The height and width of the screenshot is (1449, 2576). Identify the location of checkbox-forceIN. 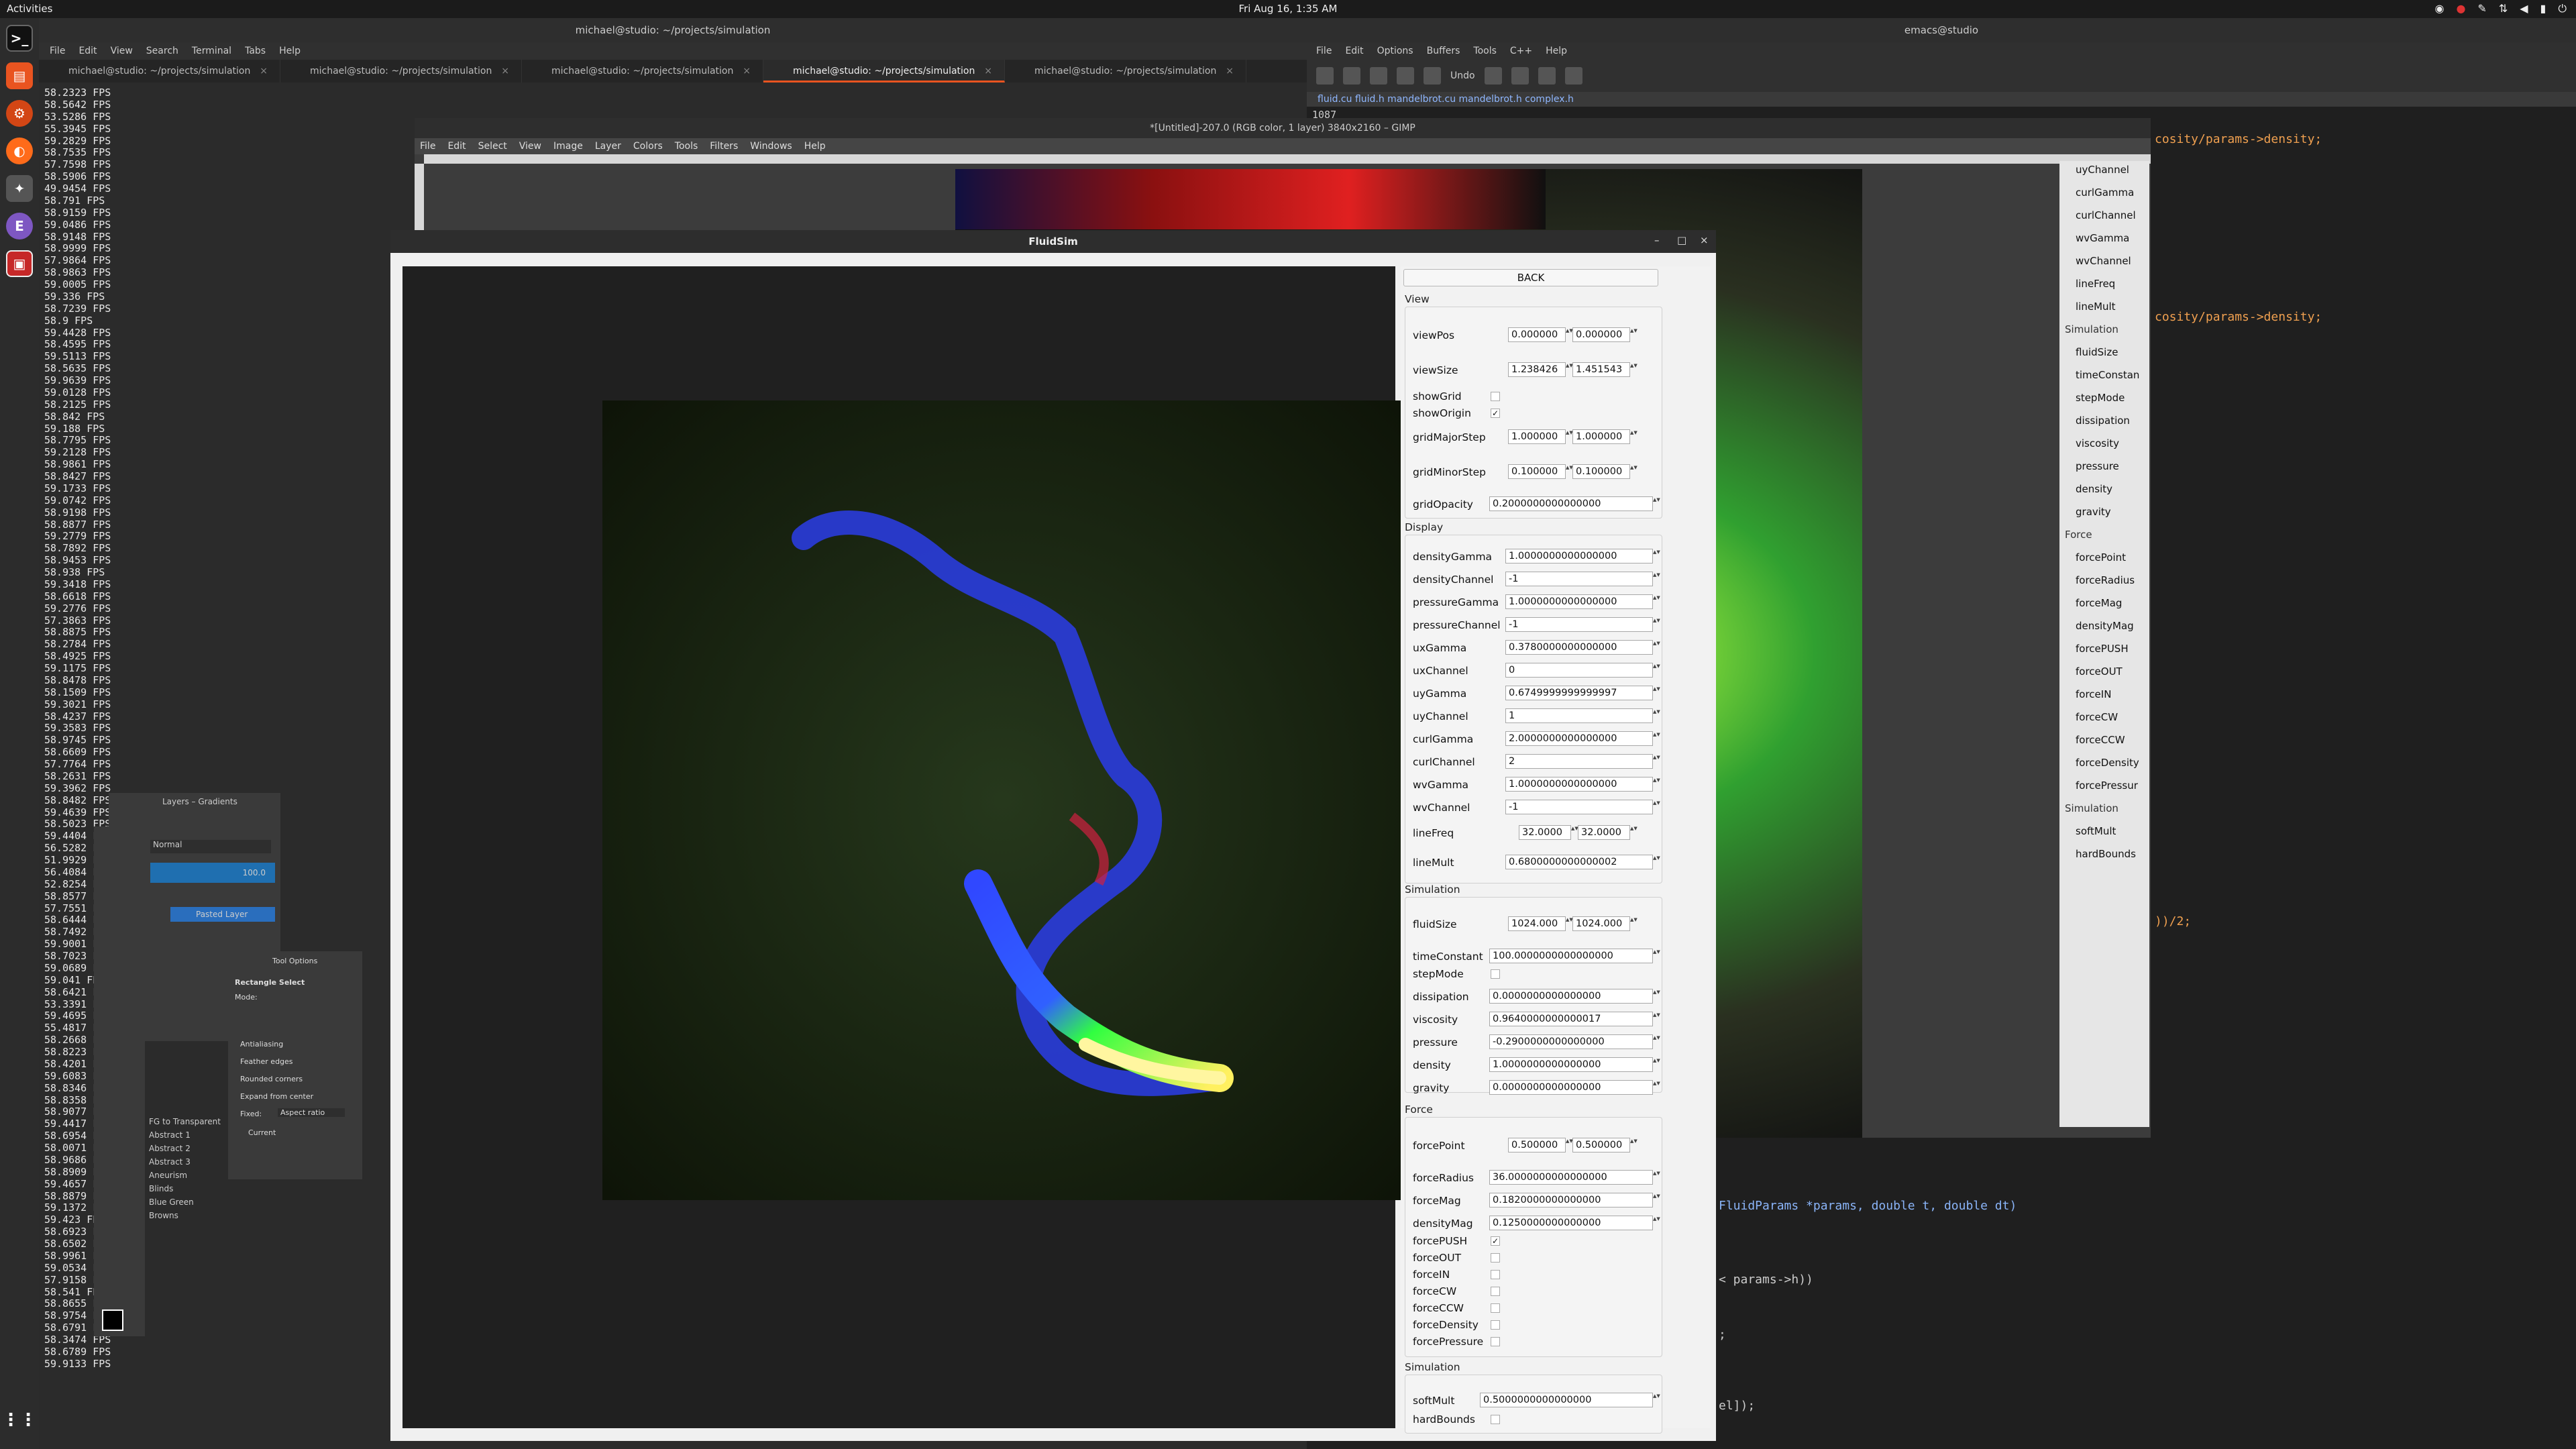
(1495, 1274).